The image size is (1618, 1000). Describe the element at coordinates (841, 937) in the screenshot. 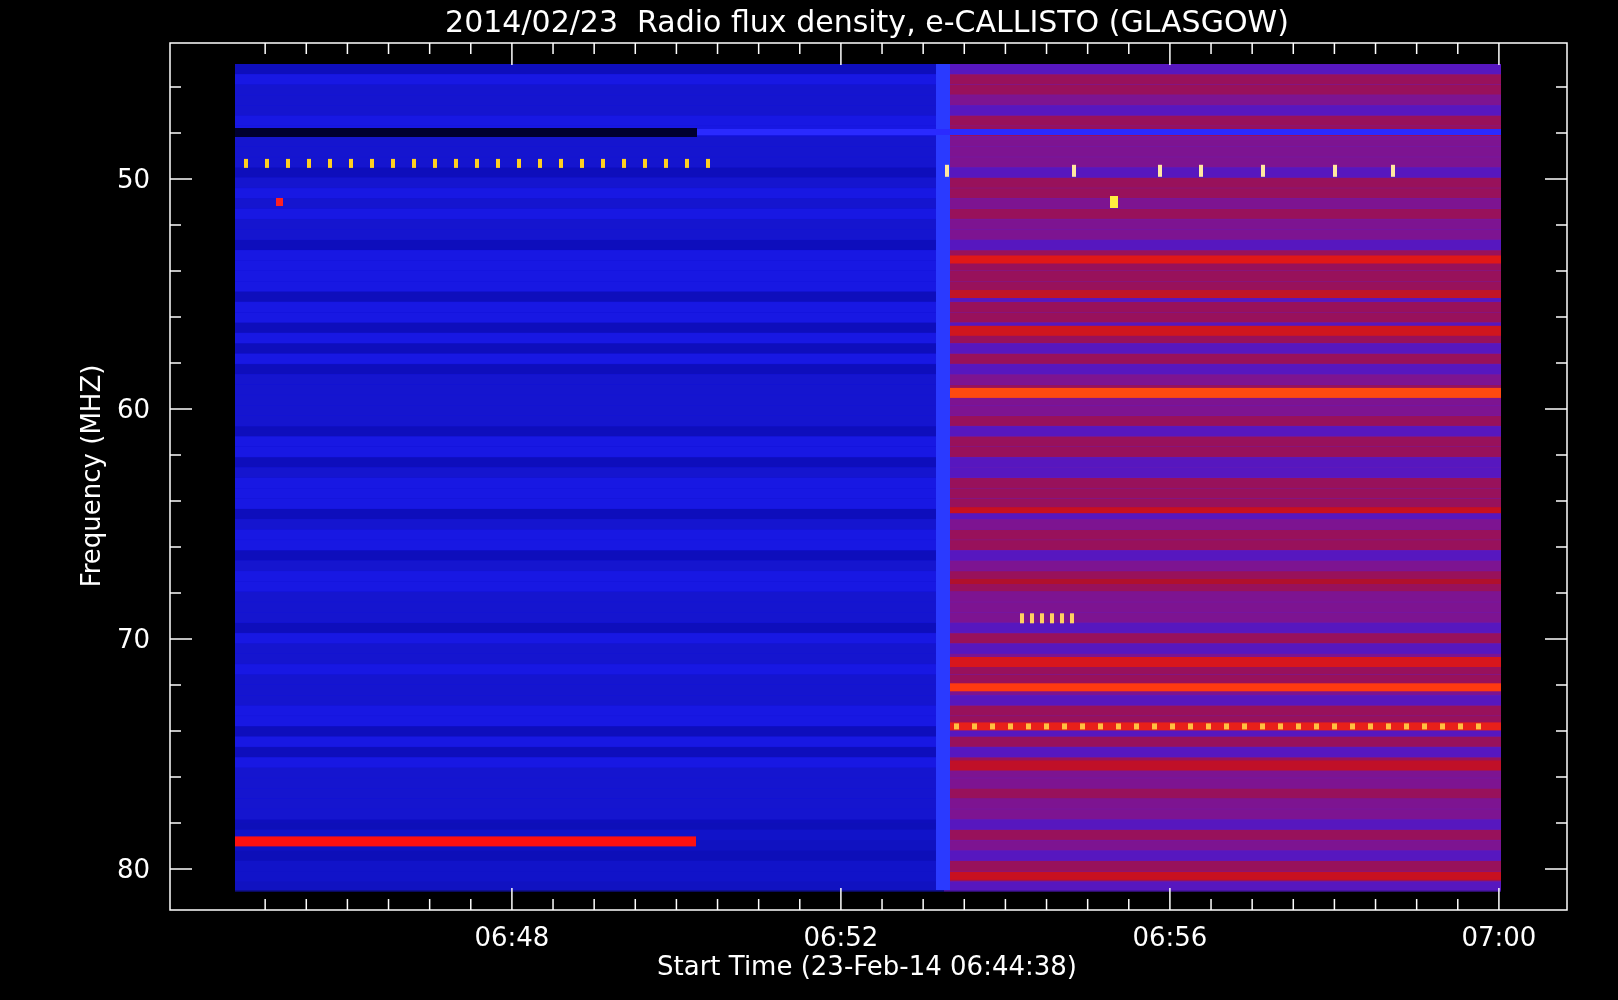

I see `x-tick-label: 06:52` at that location.